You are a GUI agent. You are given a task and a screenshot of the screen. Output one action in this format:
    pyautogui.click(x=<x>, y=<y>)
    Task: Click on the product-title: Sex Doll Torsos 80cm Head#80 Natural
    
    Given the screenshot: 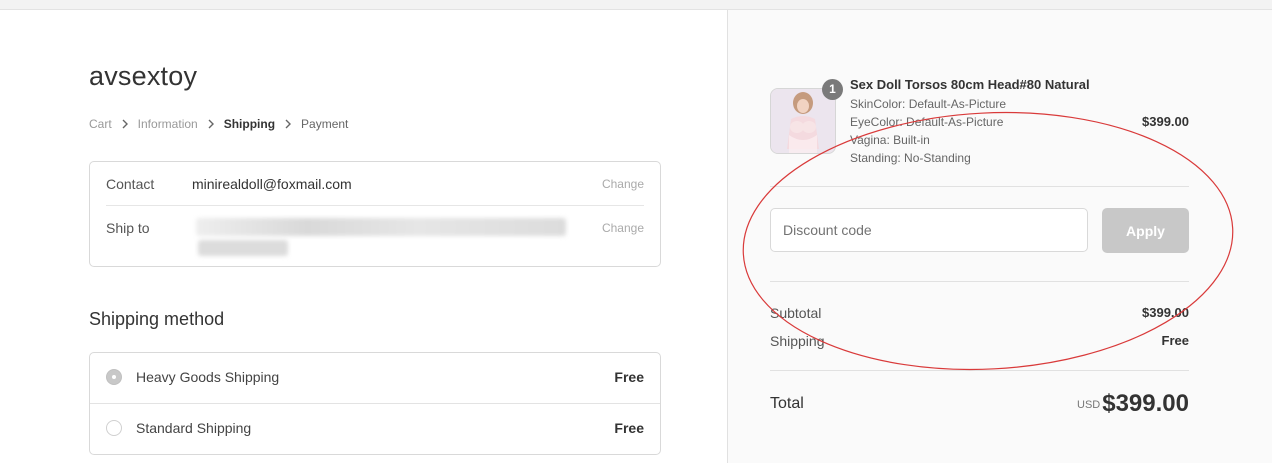 What is the action you would take?
    pyautogui.click(x=970, y=84)
    